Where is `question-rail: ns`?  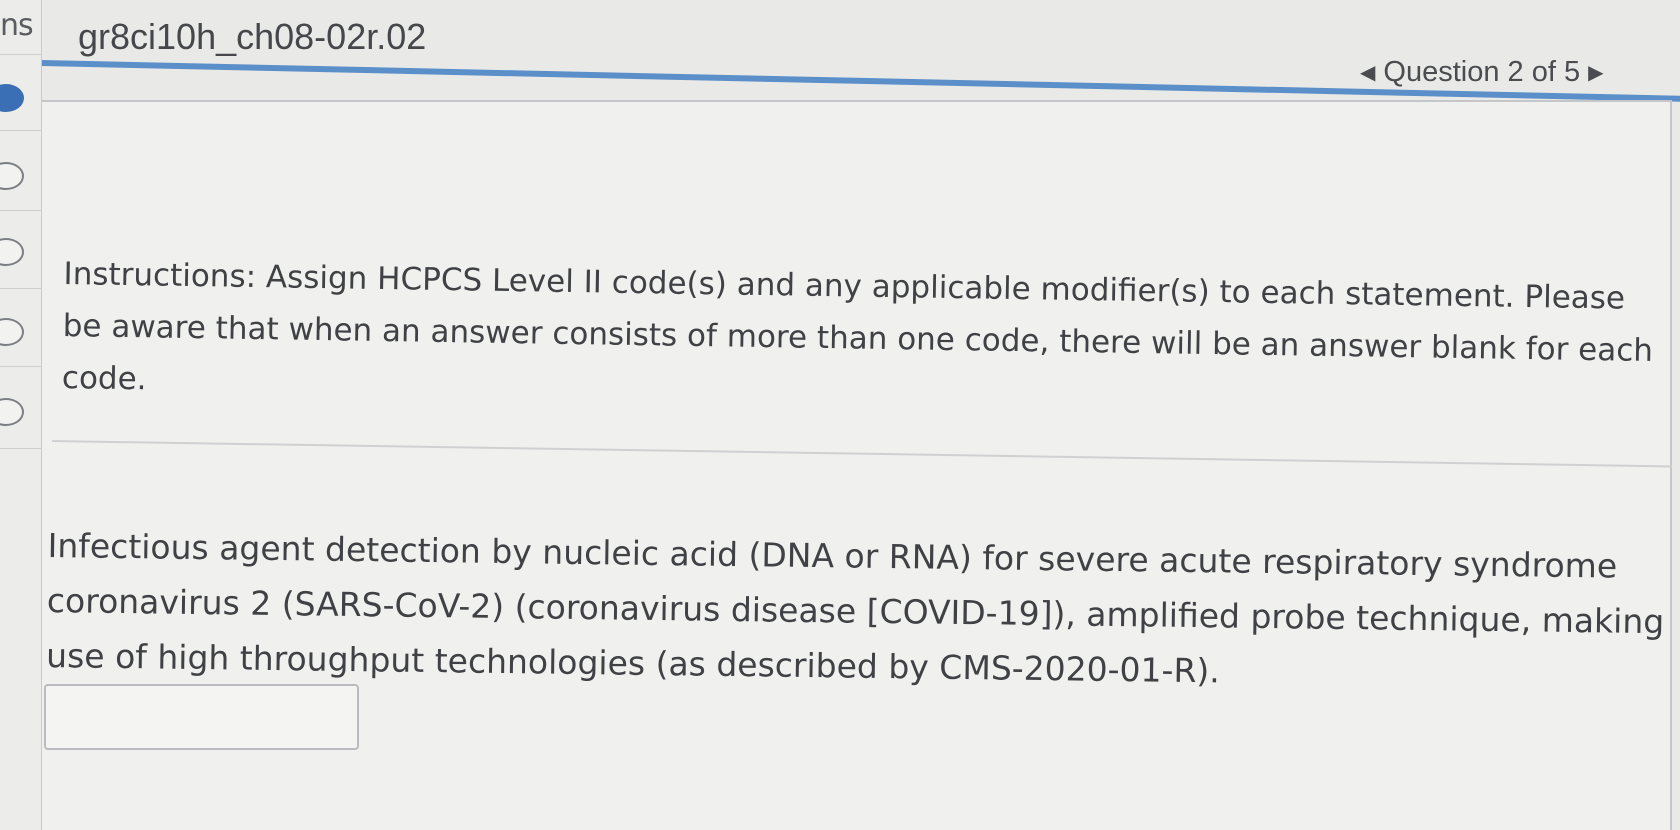
question-rail: ns is located at coordinates (21, 415).